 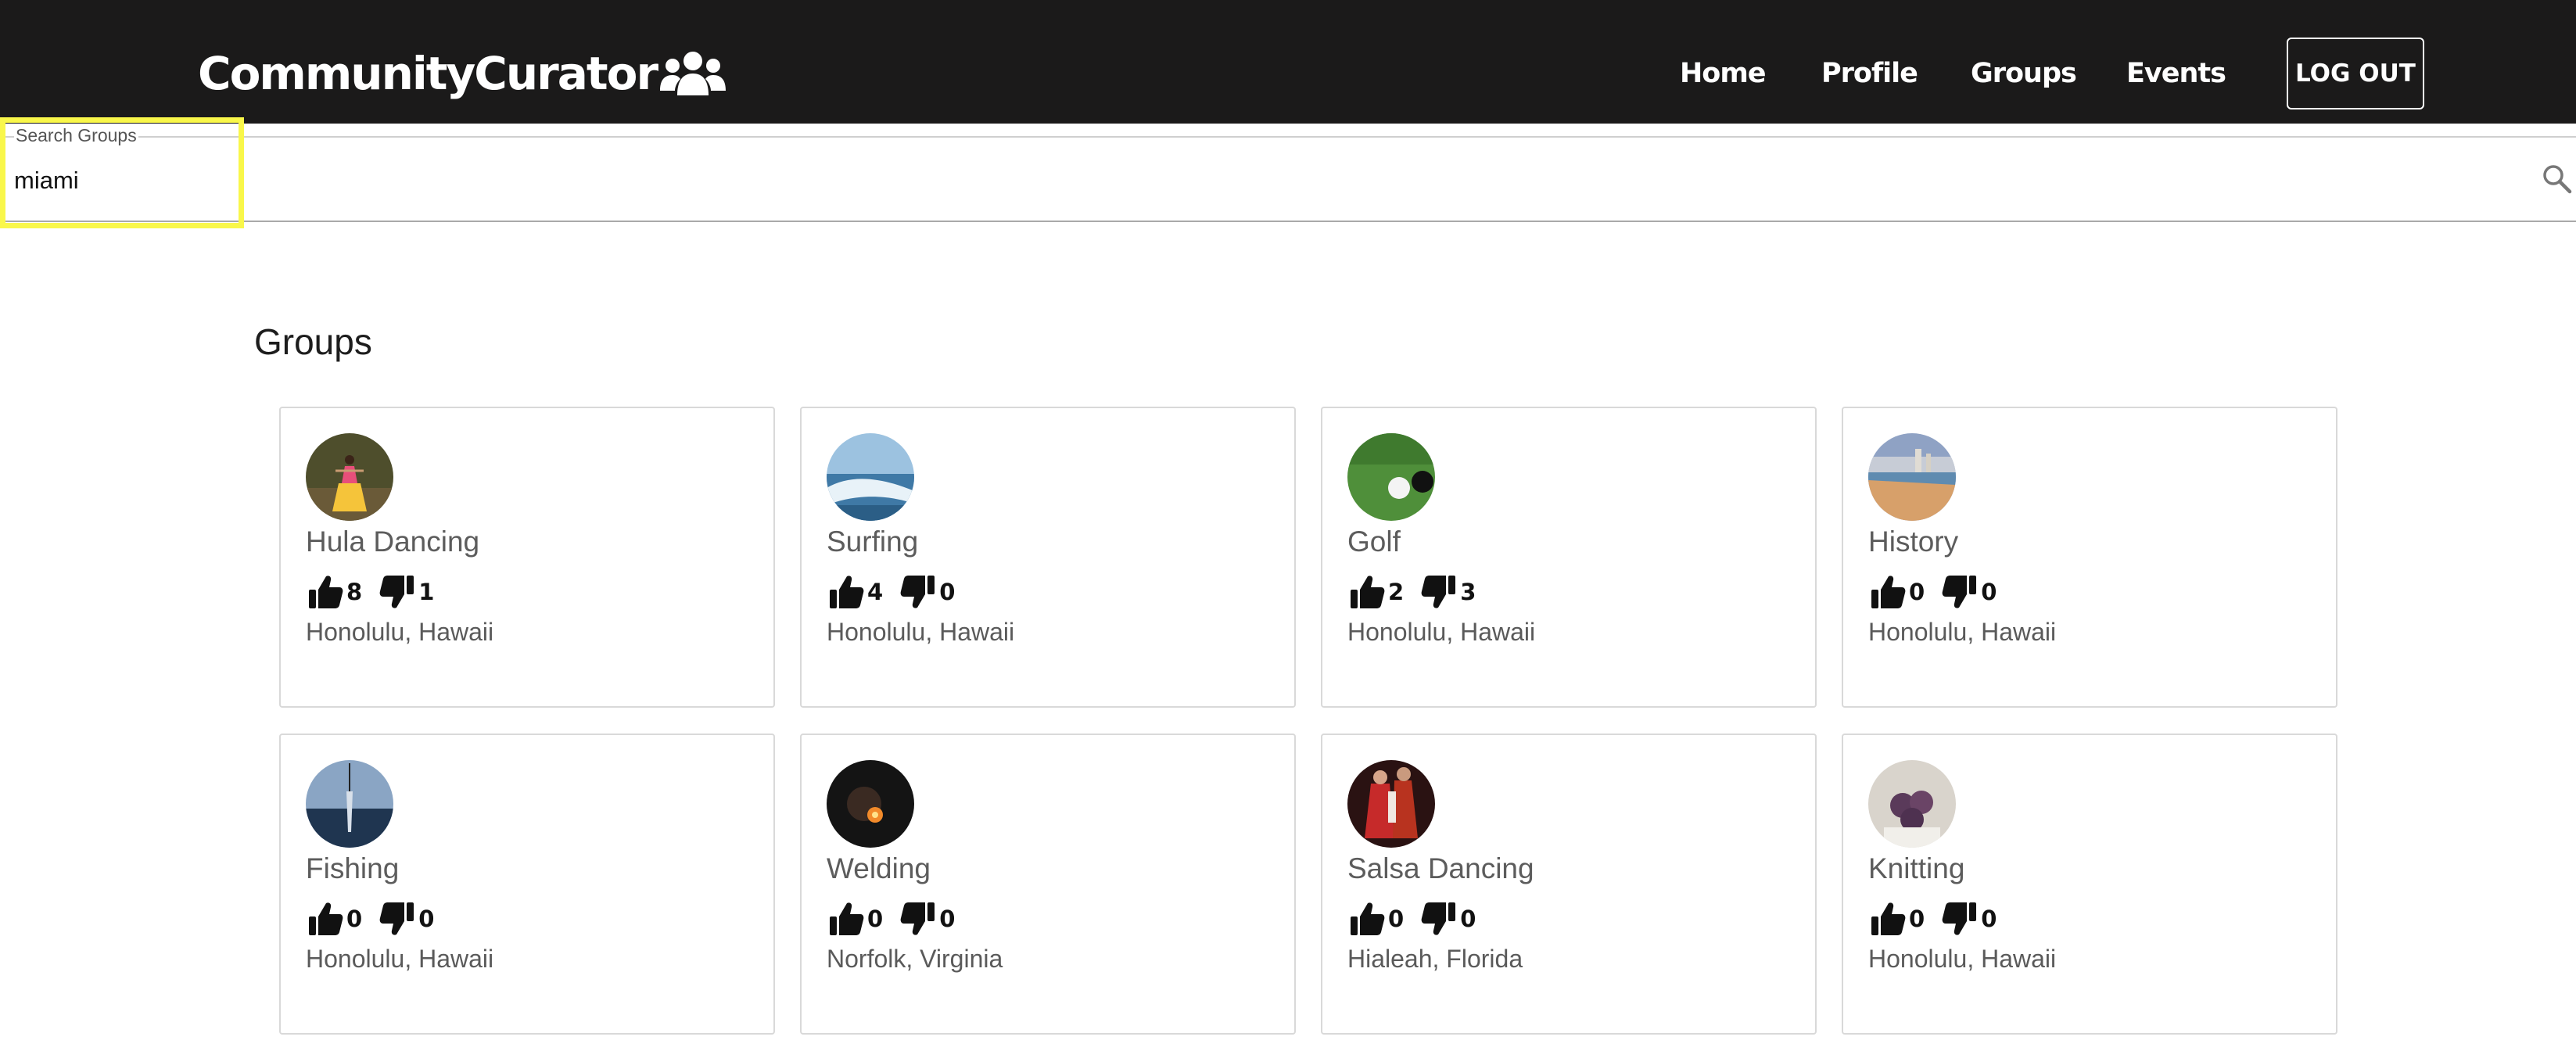 I want to click on like-count: 2, so click(x=1396, y=592).